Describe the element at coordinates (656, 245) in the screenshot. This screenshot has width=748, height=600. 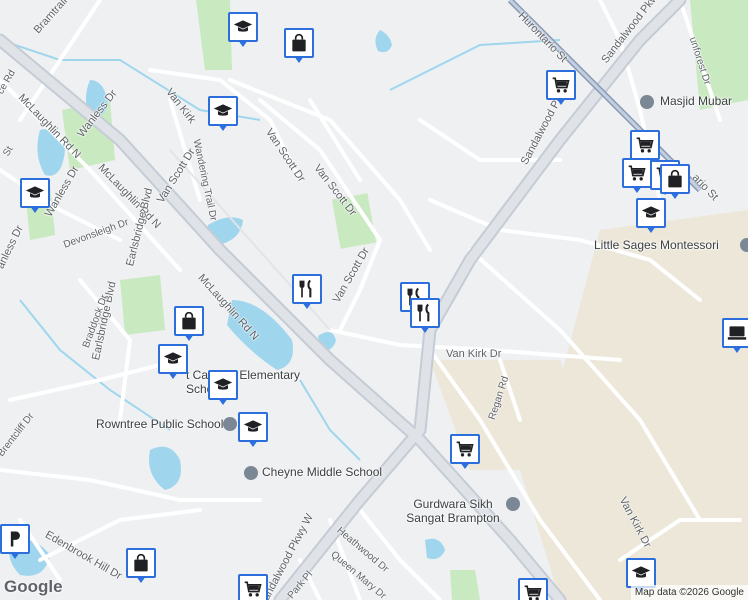
I see `place-label-little-sages: Little Sages Montessori` at that location.